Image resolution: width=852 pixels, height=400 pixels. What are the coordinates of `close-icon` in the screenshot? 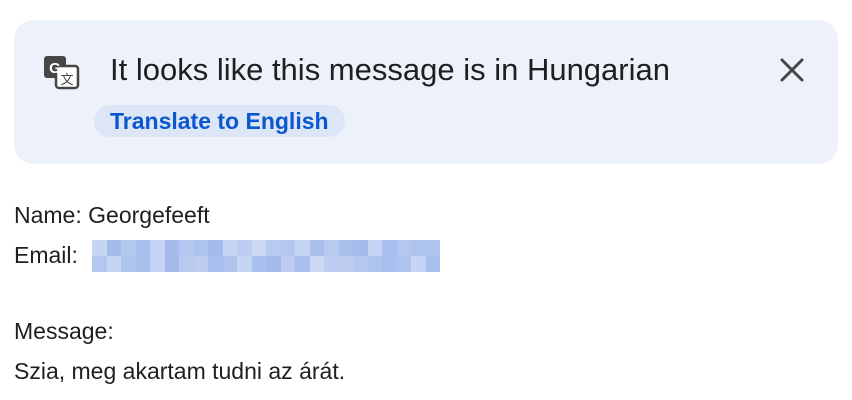 It's located at (792, 70).